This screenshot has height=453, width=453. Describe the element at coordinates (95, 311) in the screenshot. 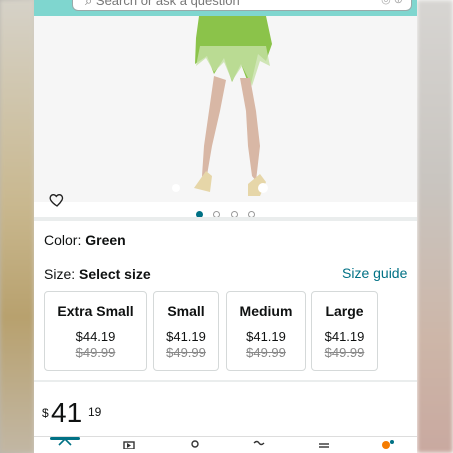

I see `size-name: Extra Small` at that location.